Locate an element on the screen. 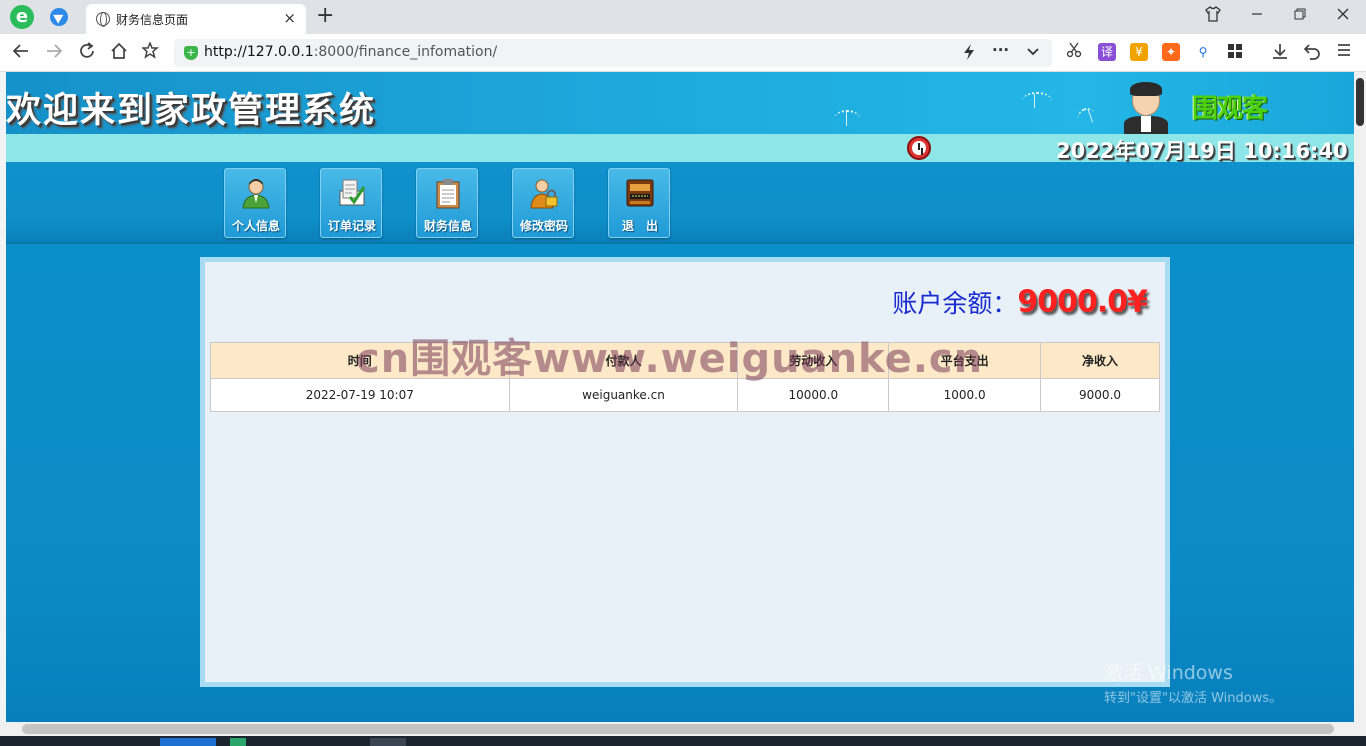 The height and width of the screenshot is (746, 1366). undo-icon is located at coordinates (1312, 53).